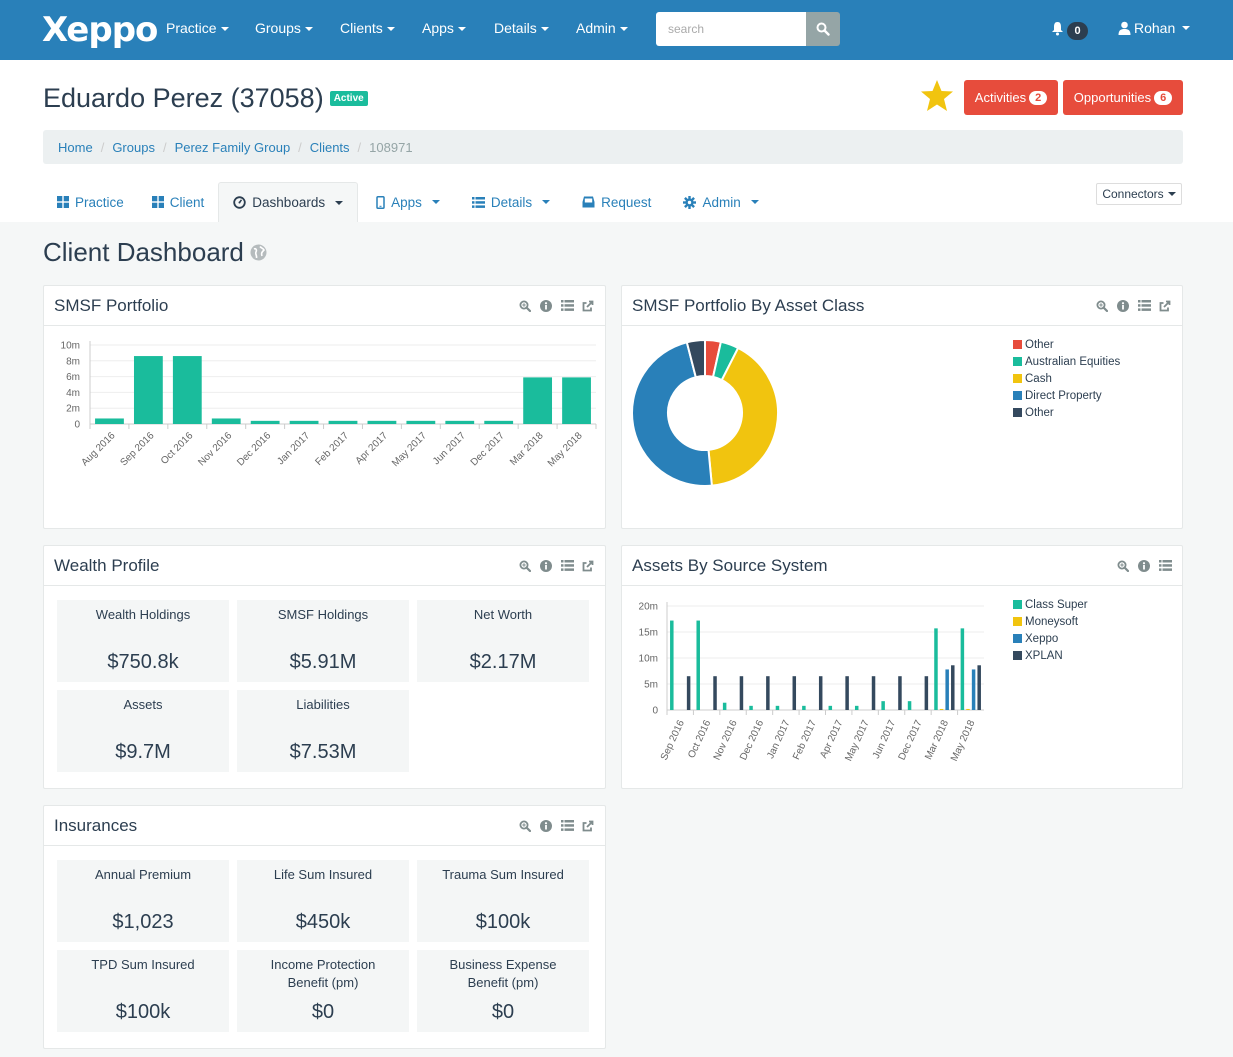 The width and height of the screenshot is (1233, 1057). What do you see at coordinates (323, 731) in the screenshot?
I see `tile-liabilities: Liabilities $7.53M` at bounding box center [323, 731].